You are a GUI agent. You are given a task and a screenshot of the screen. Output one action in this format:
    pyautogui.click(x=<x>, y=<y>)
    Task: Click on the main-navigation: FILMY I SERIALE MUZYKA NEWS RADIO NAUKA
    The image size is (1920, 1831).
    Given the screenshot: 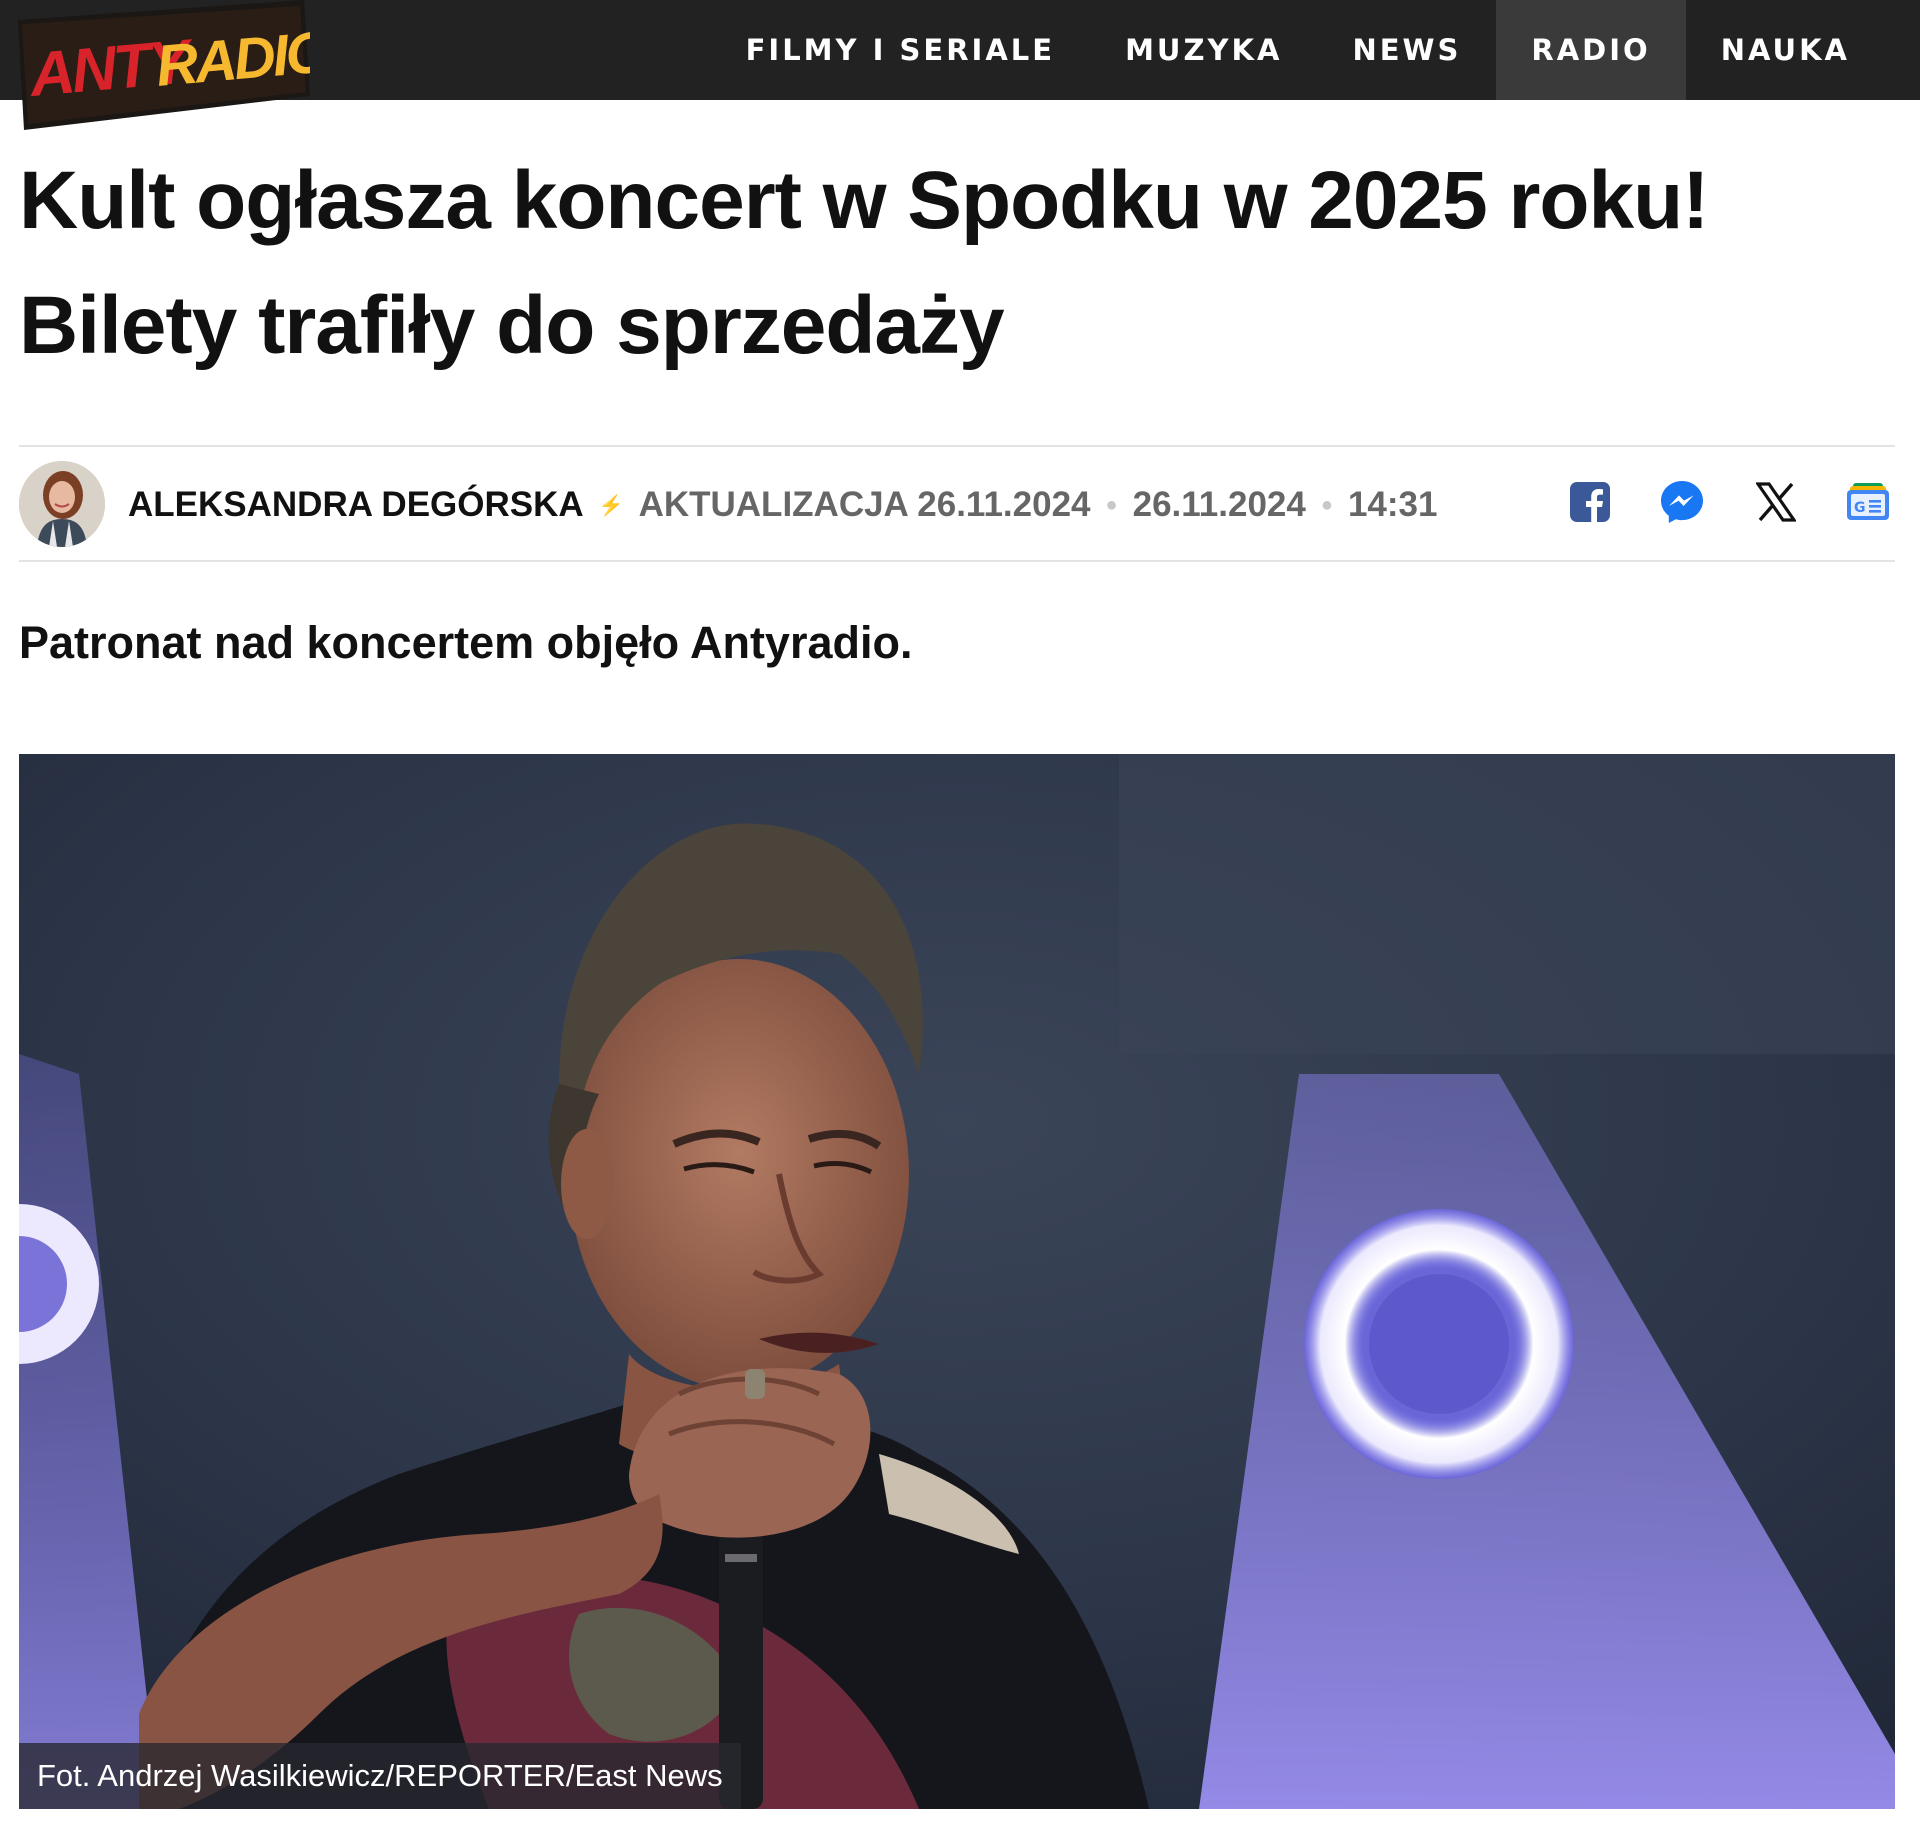 What is the action you would take?
    pyautogui.click(x=1315, y=50)
    